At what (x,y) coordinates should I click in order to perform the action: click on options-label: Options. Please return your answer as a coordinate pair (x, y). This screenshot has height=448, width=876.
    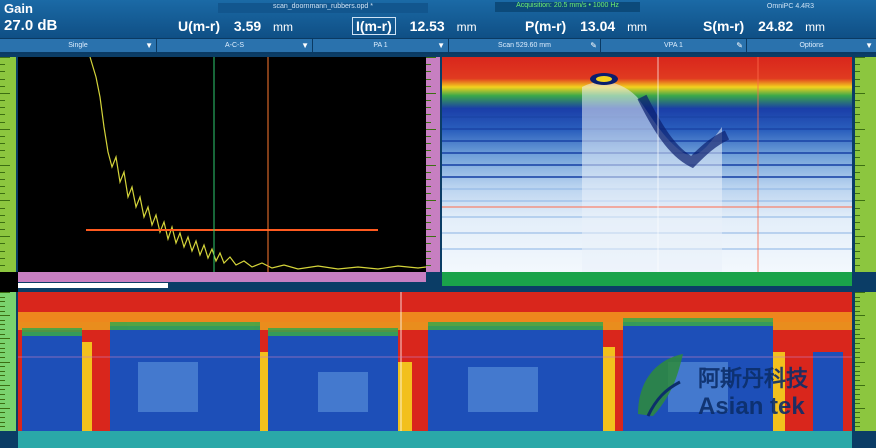
    Looking at the image, I should click on (811, 45).